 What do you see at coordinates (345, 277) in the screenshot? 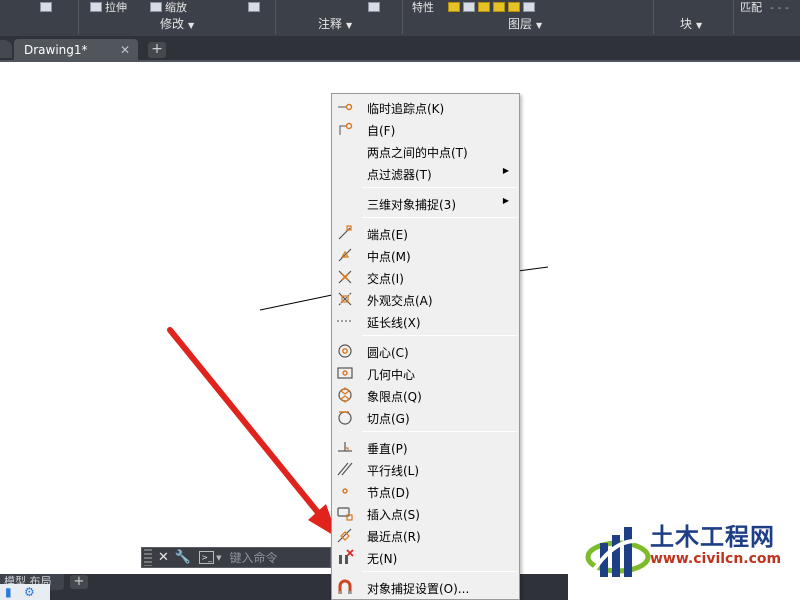
I see `intersection-icon` at bounding box center [345, 277].